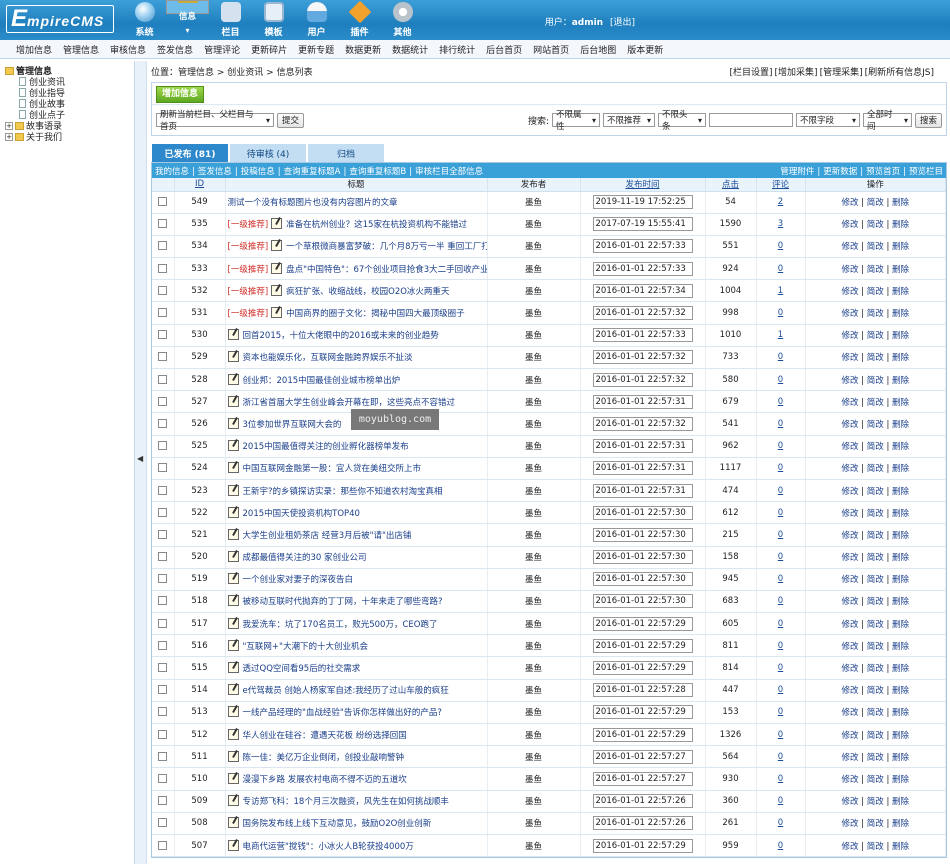 The width and height of the screenshot is (950, 864). What do you see at coordinates (312, 172) in the screenshot?
I see `quick-link: 查询重复标题A` at bounding box center [312, 172].